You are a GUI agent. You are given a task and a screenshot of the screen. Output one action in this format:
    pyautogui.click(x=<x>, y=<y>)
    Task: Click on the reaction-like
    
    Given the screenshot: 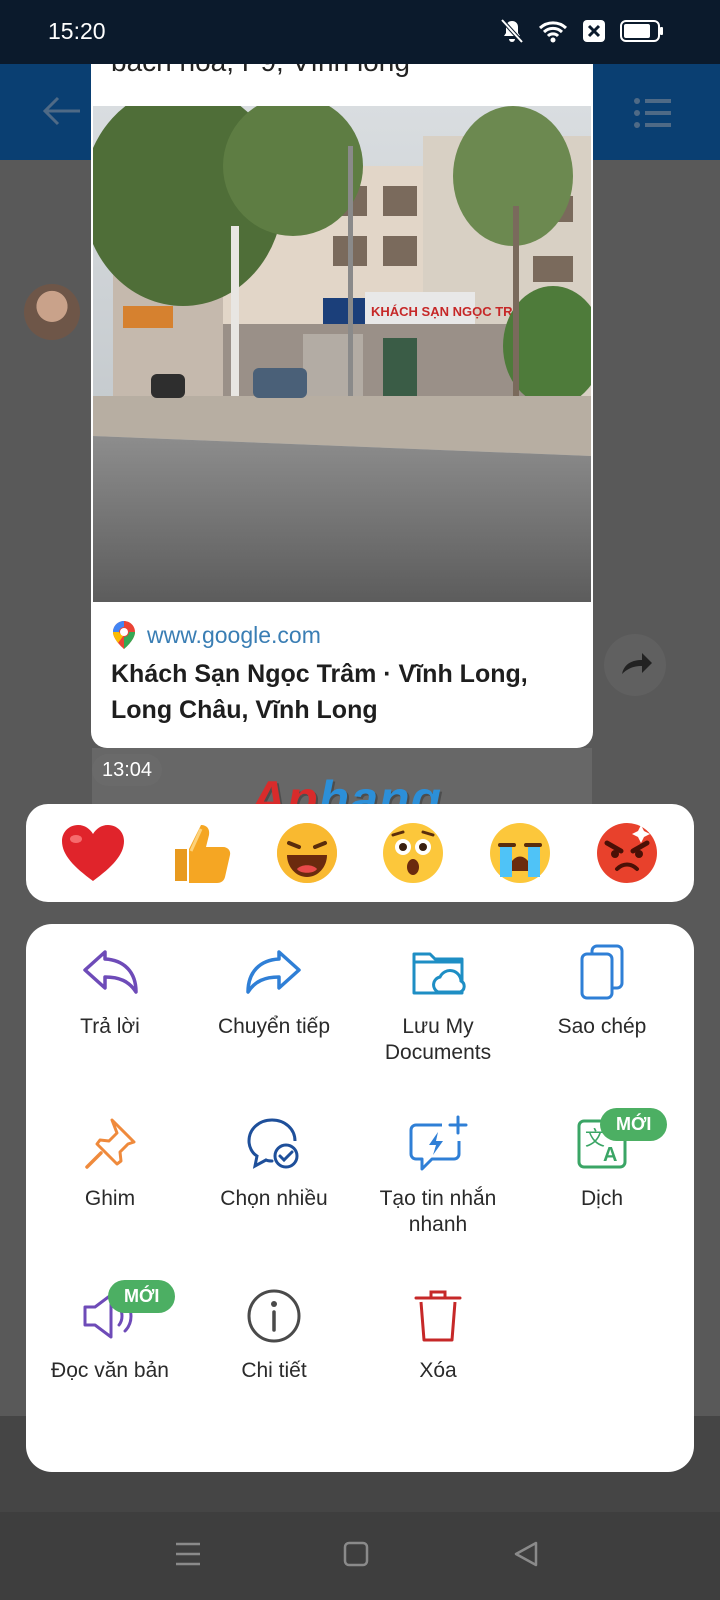 What is the action you would take?
    pyautogui.click(x=200, y=853)
    